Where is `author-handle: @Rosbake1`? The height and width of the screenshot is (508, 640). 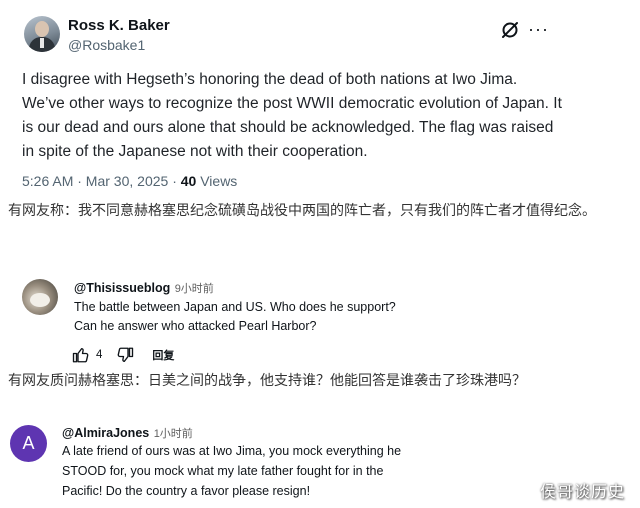
author-handle: @Rosbake1 is located at coordinates (106, 45).